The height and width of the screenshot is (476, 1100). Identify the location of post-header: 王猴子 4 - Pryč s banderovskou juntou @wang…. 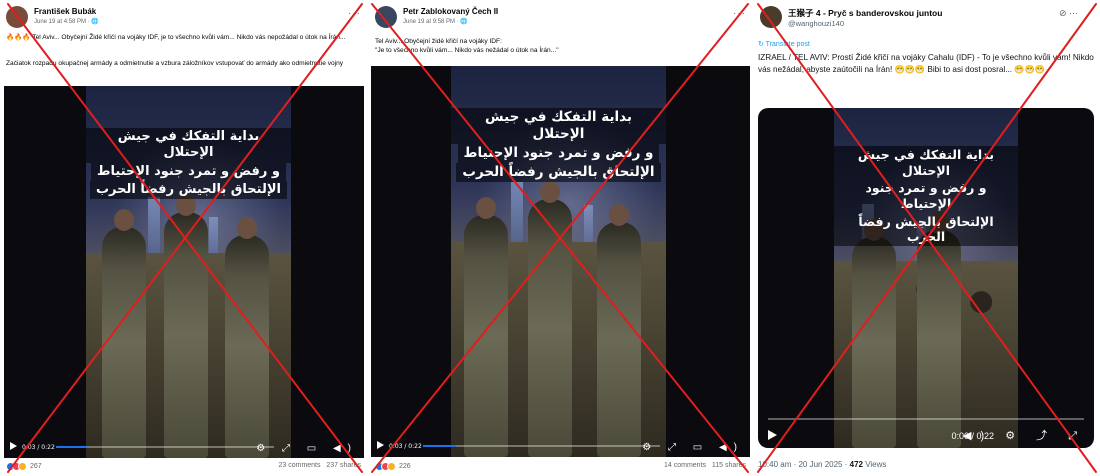
(927, 20).